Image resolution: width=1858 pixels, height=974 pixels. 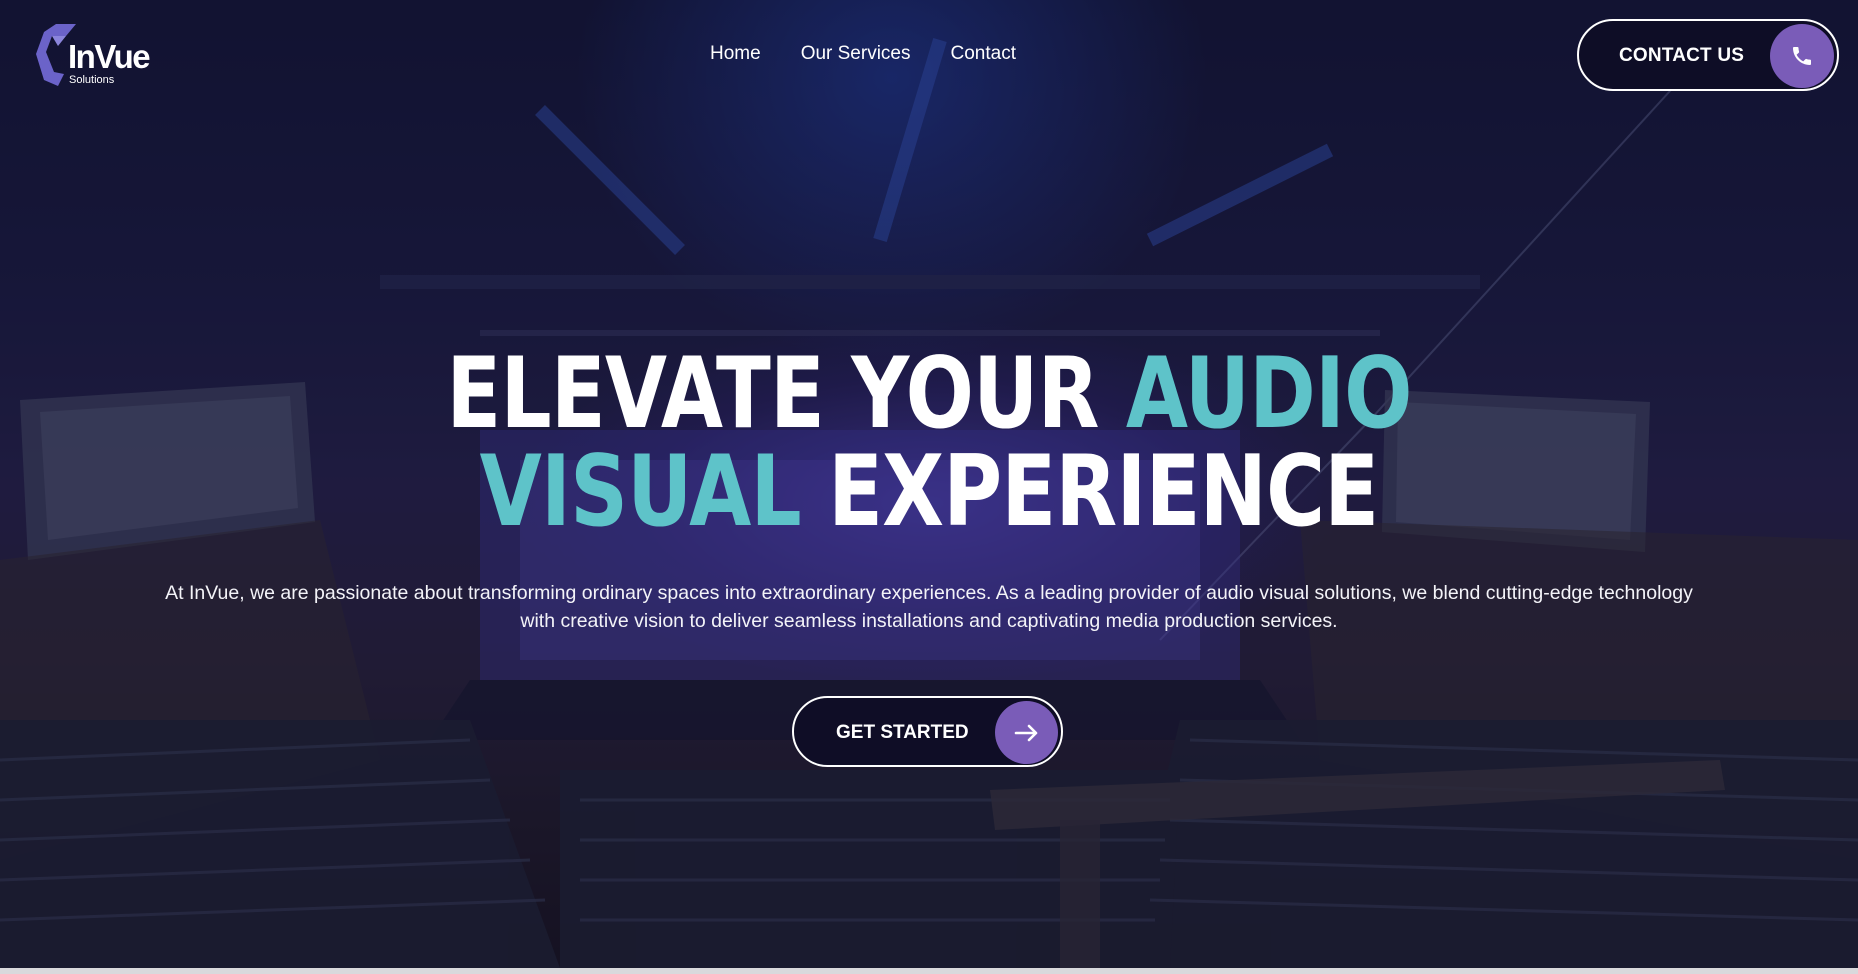 I want to click on brand-logo: InVue Solutions, so click(x=96, y=55).